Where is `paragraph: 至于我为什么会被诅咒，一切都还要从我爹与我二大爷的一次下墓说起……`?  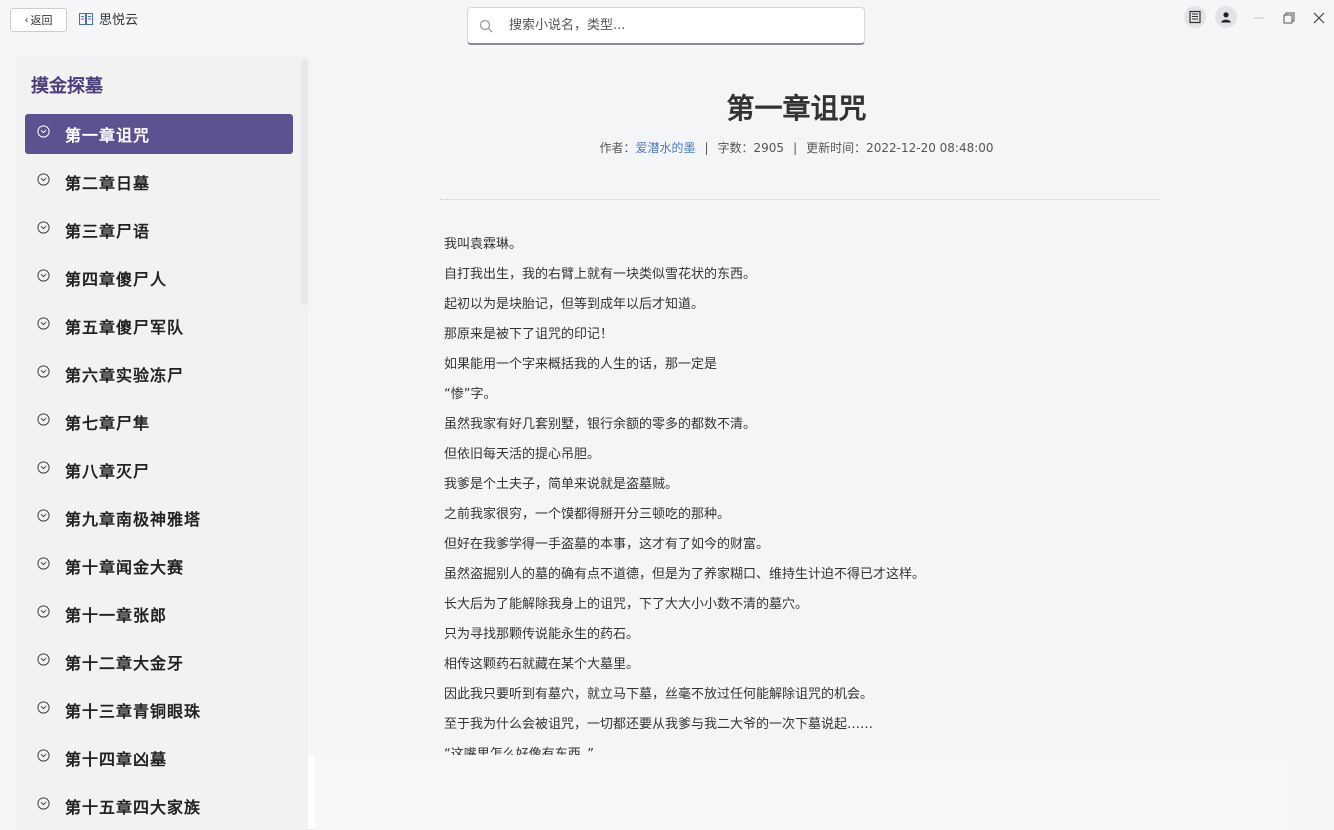 paragraph: 至于我为什么会被诅咒，一切都还要从我爹与我二大爷的一次下墓说起…… is located at coordinates (659, 724).